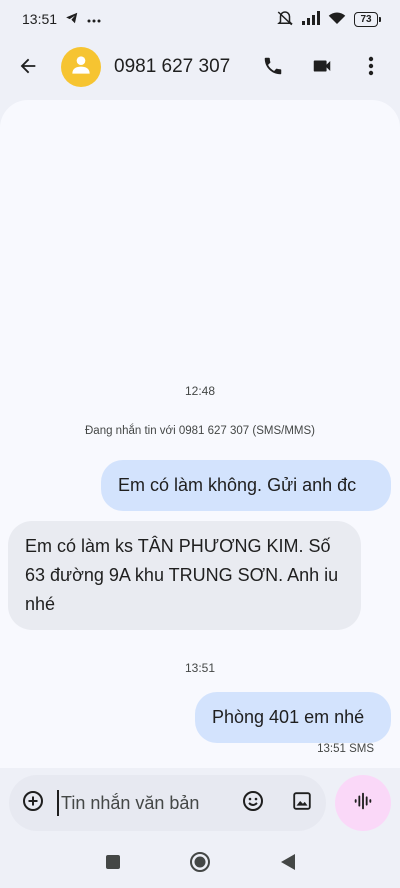 The image size is (400, 888). I want to click on compose-bar, so click(167, 803).